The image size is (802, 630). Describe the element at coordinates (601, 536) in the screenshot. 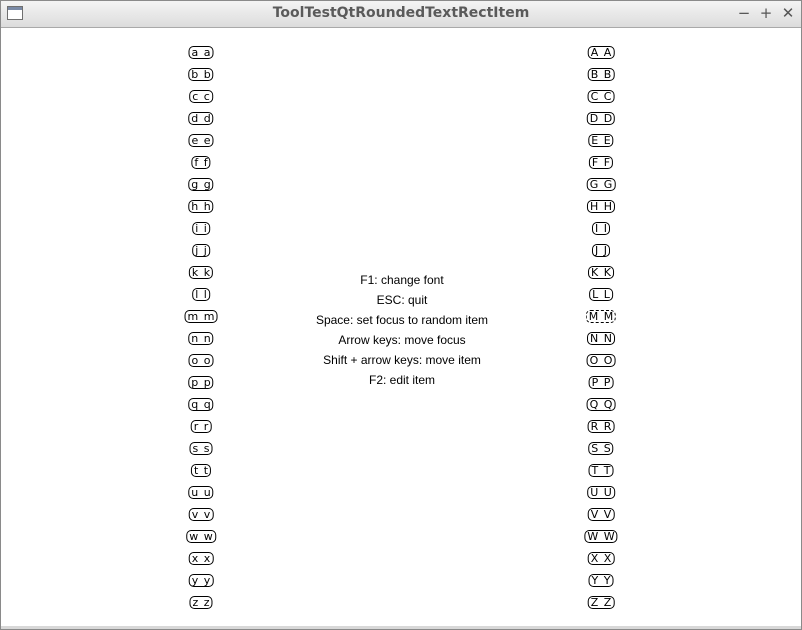

I see `right-text-item: W W` at that location.